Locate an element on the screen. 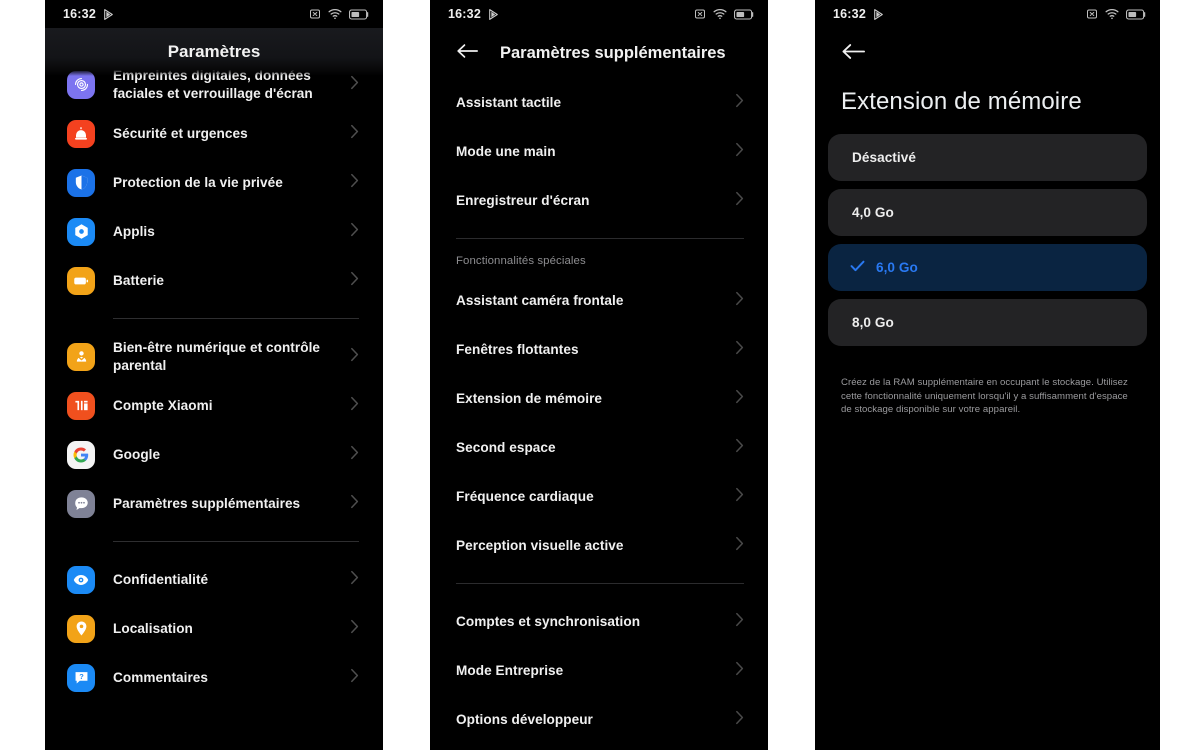 This screenshot has width=1200, height=750. memory-option-selected: 6,0 Go is located at coordinates (987, 267).